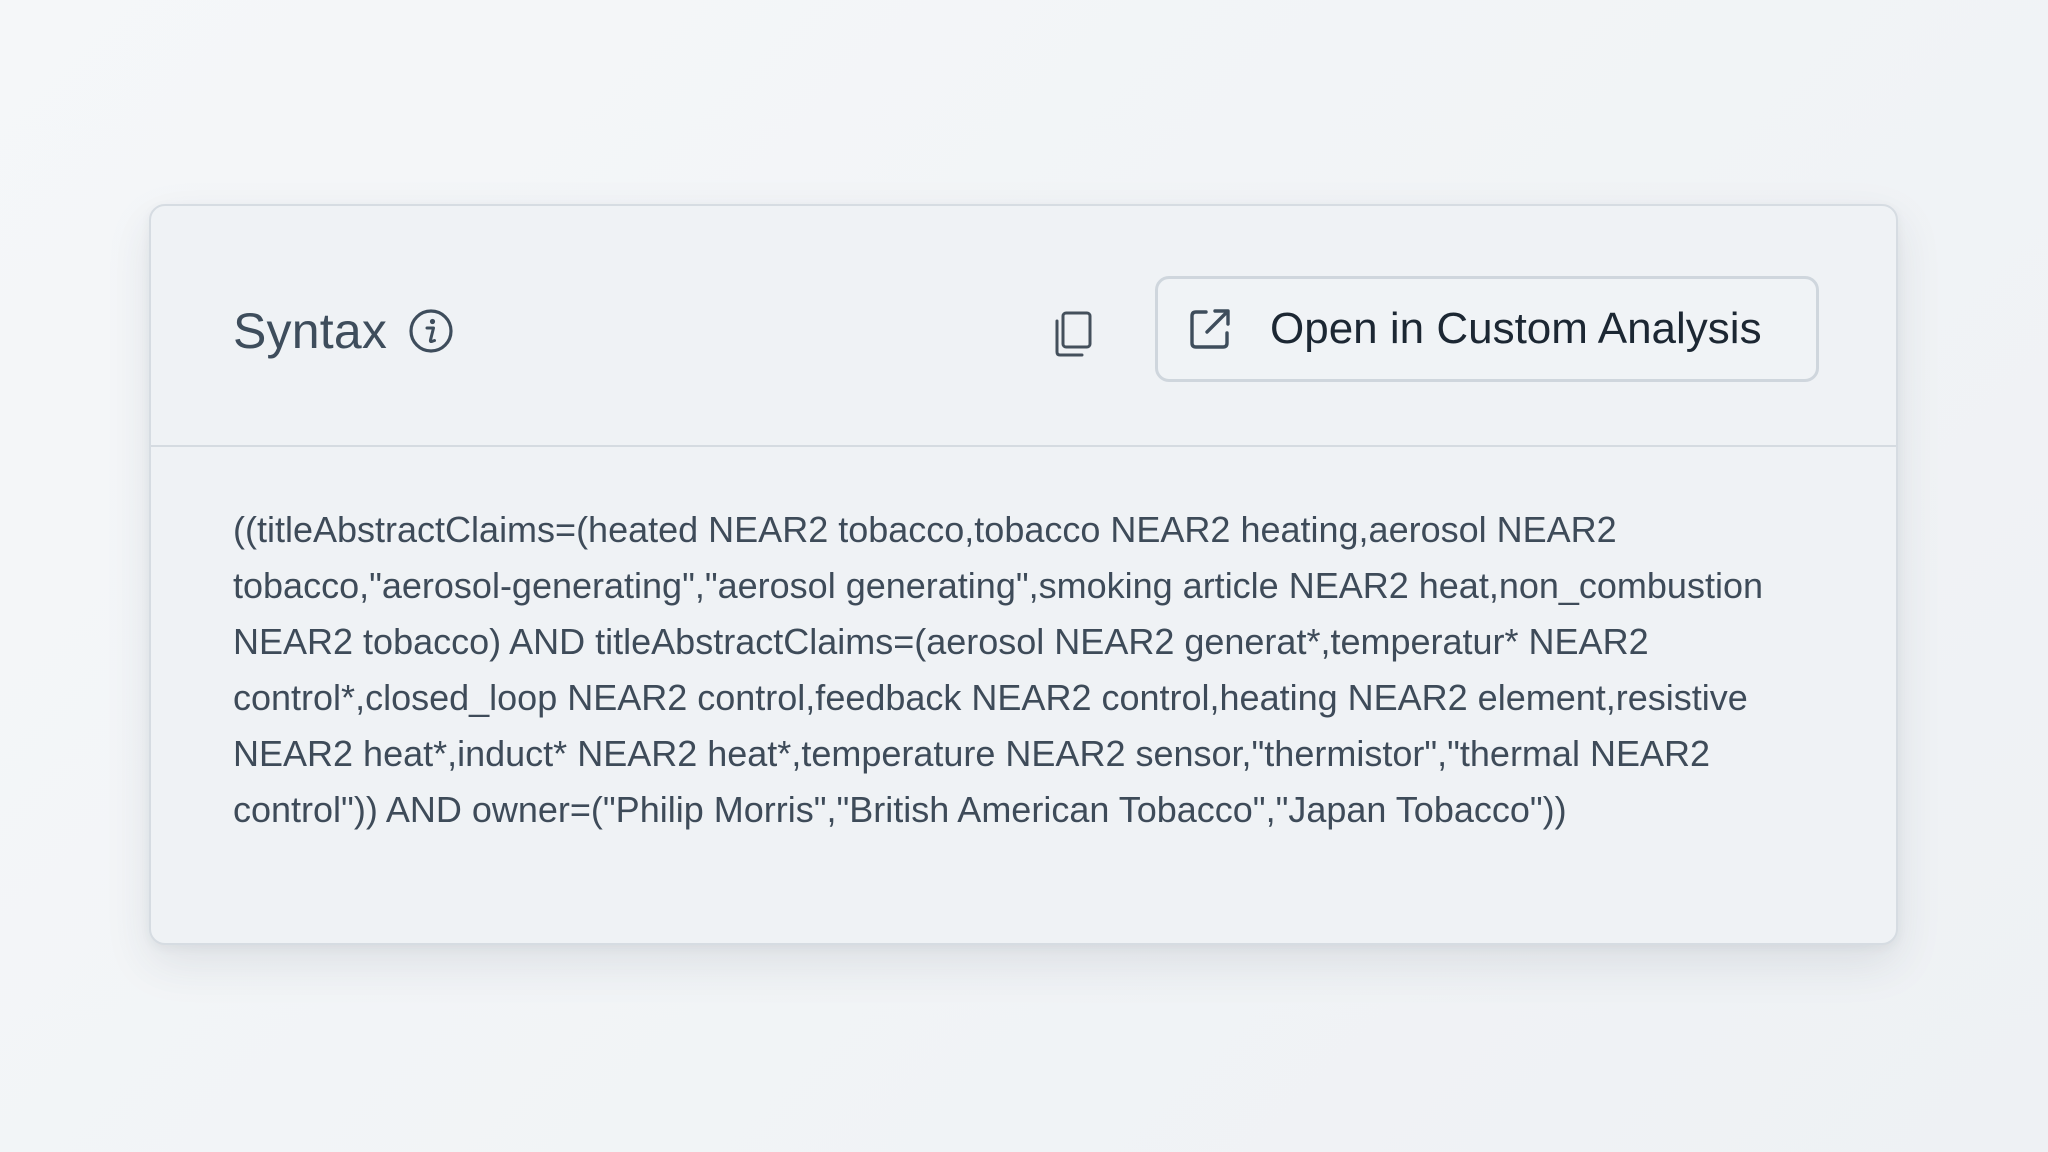 The image size is (2048, 1152). What do you see at coordinates (431, 331) in the screenshot?
I see `info-icon` at bounding box center [431, 331].